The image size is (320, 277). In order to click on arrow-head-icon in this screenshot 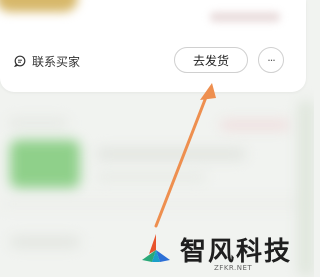, I will do `click(208, 91)`.